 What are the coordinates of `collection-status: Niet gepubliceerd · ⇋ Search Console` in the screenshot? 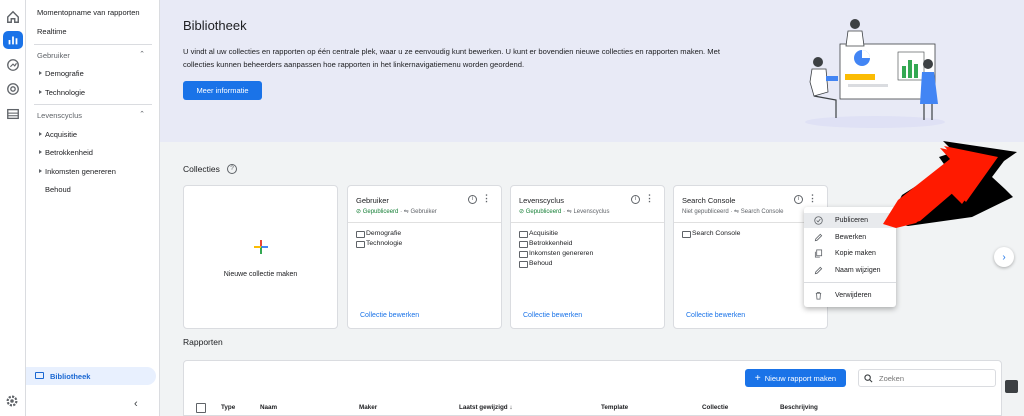 It's located at (733, 212).